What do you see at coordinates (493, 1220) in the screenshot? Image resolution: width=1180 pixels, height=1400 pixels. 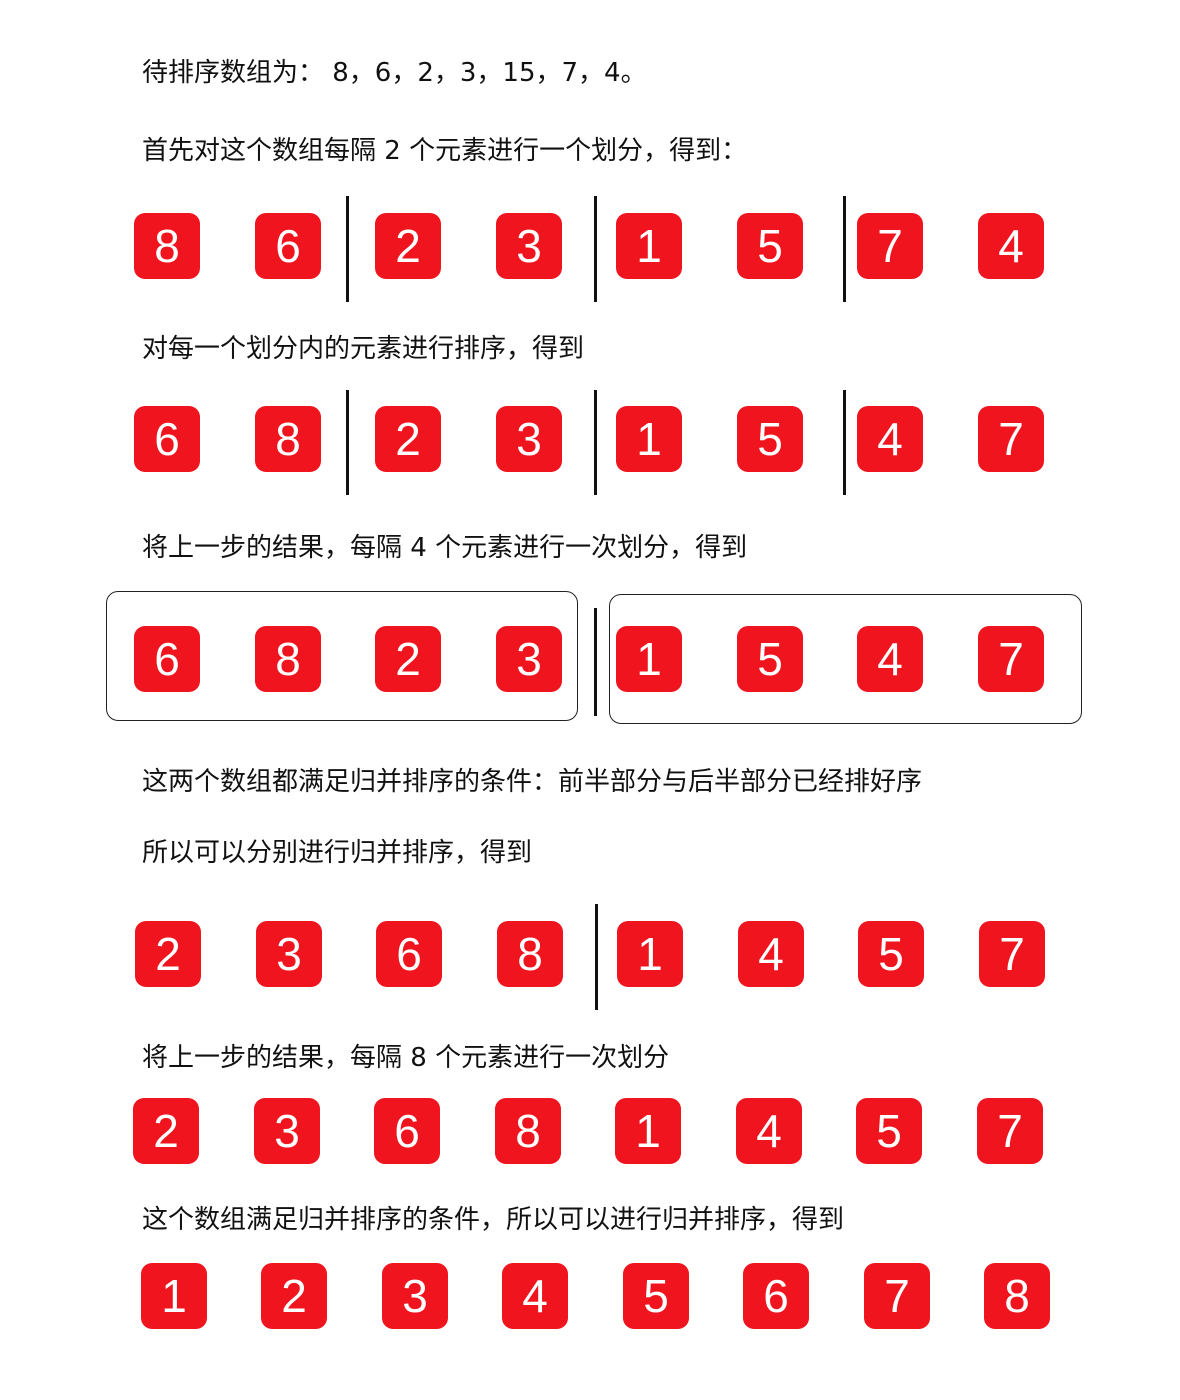 I see `step6-text: 这个数组满足归并排序的条件，所以可以进行归并排序，得到` at bounding box center [493, 1220].